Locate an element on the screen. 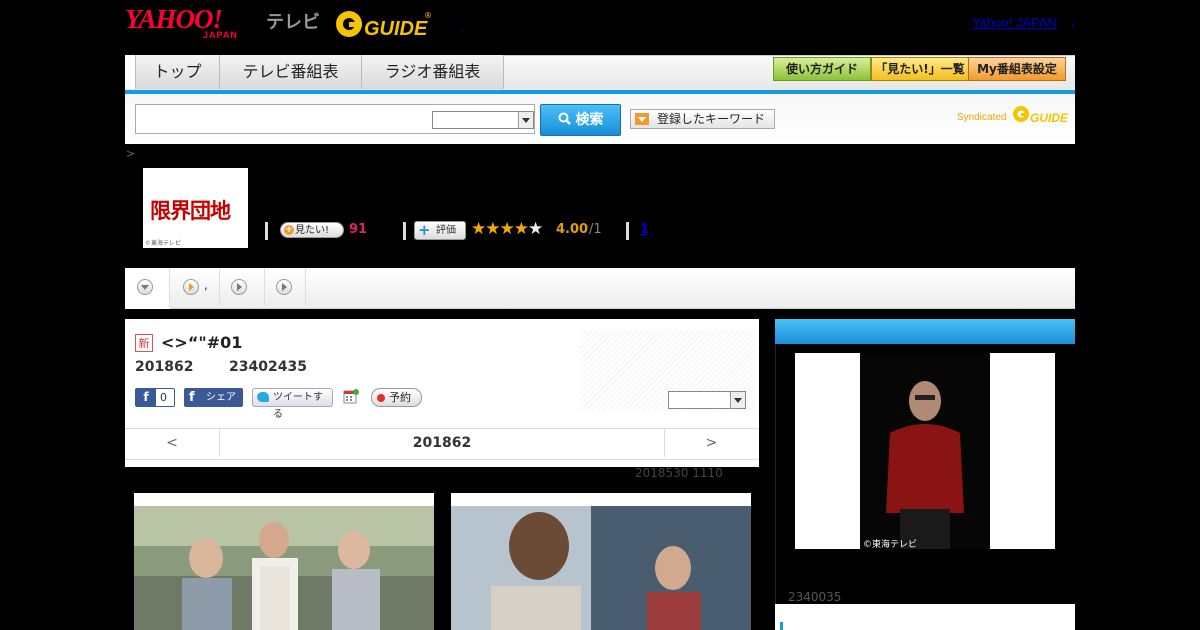 The height and width of the screenshot is (630, 1200). mitai-button-label: 見たい! is located at coordinates (312, 230).